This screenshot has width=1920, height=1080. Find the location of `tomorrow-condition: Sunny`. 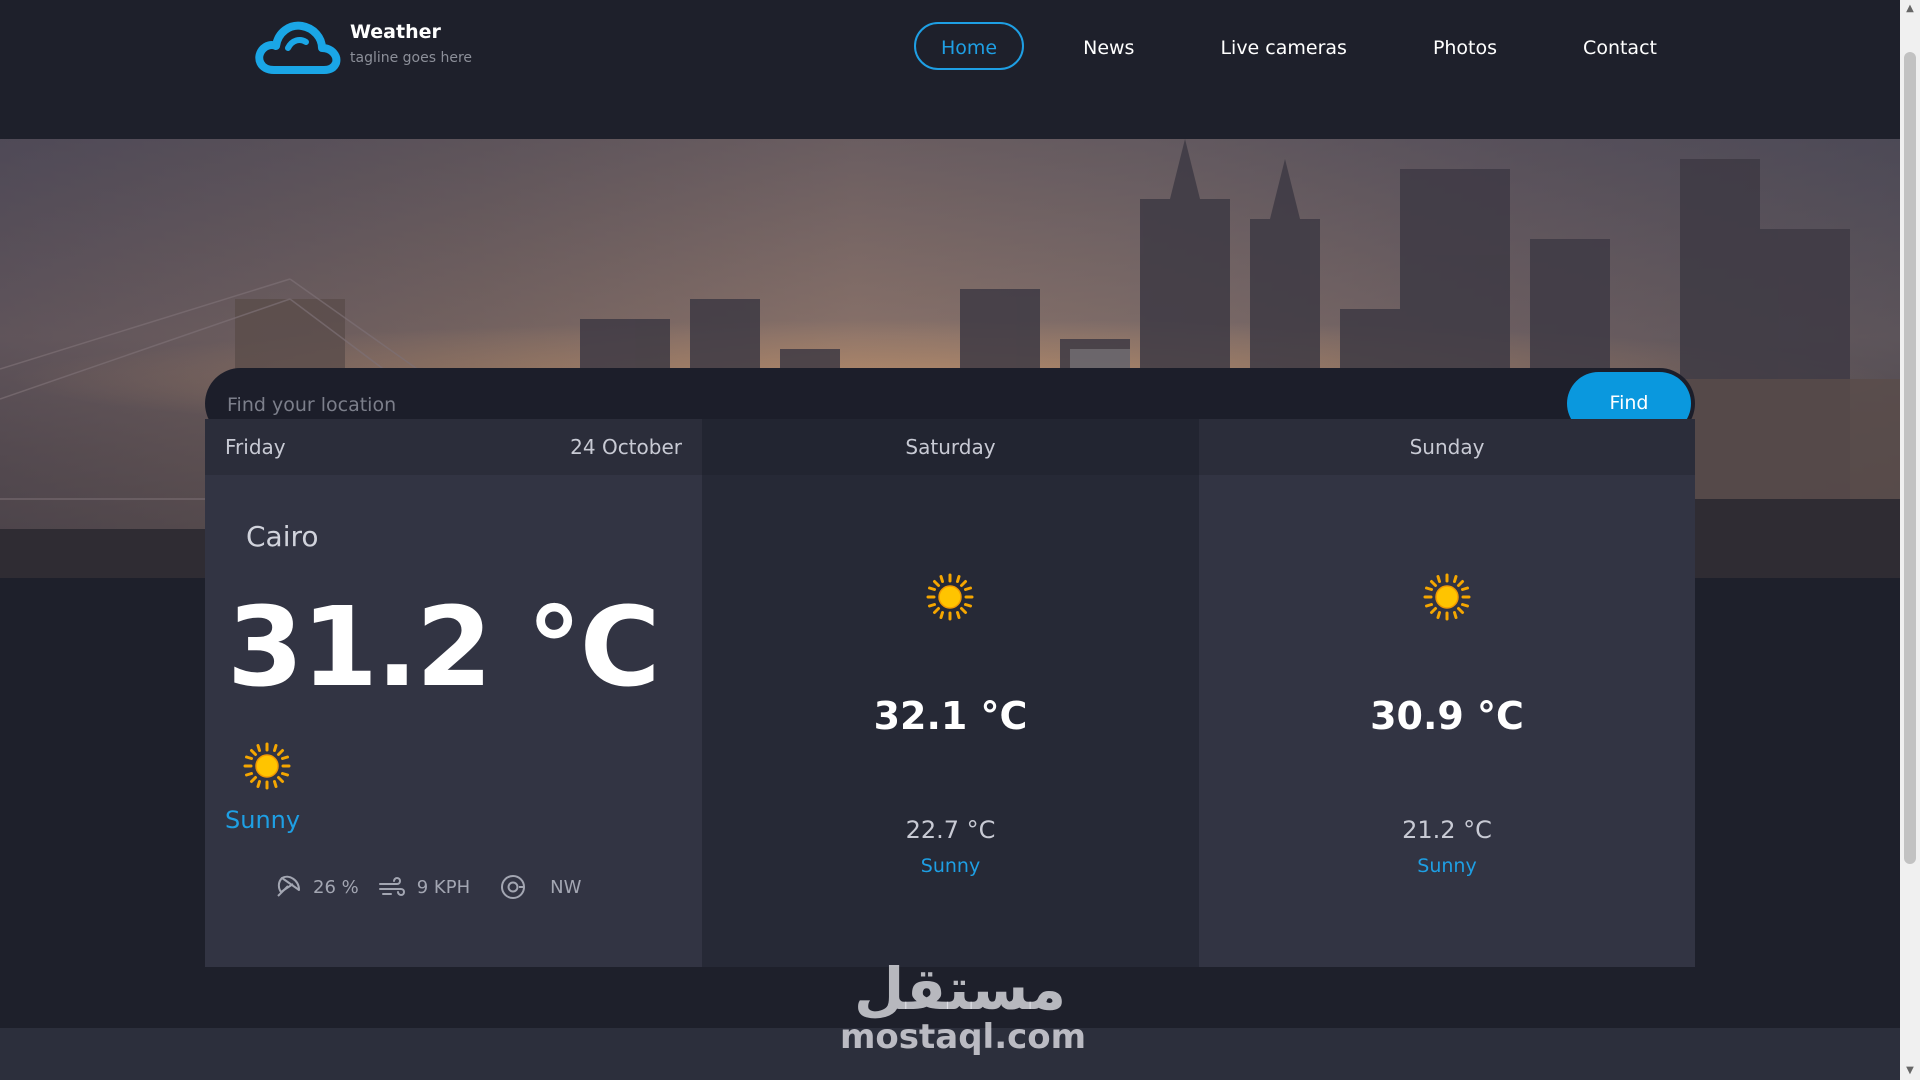

tomorrow-condition: Sunny is located at coordinates (950, 866).